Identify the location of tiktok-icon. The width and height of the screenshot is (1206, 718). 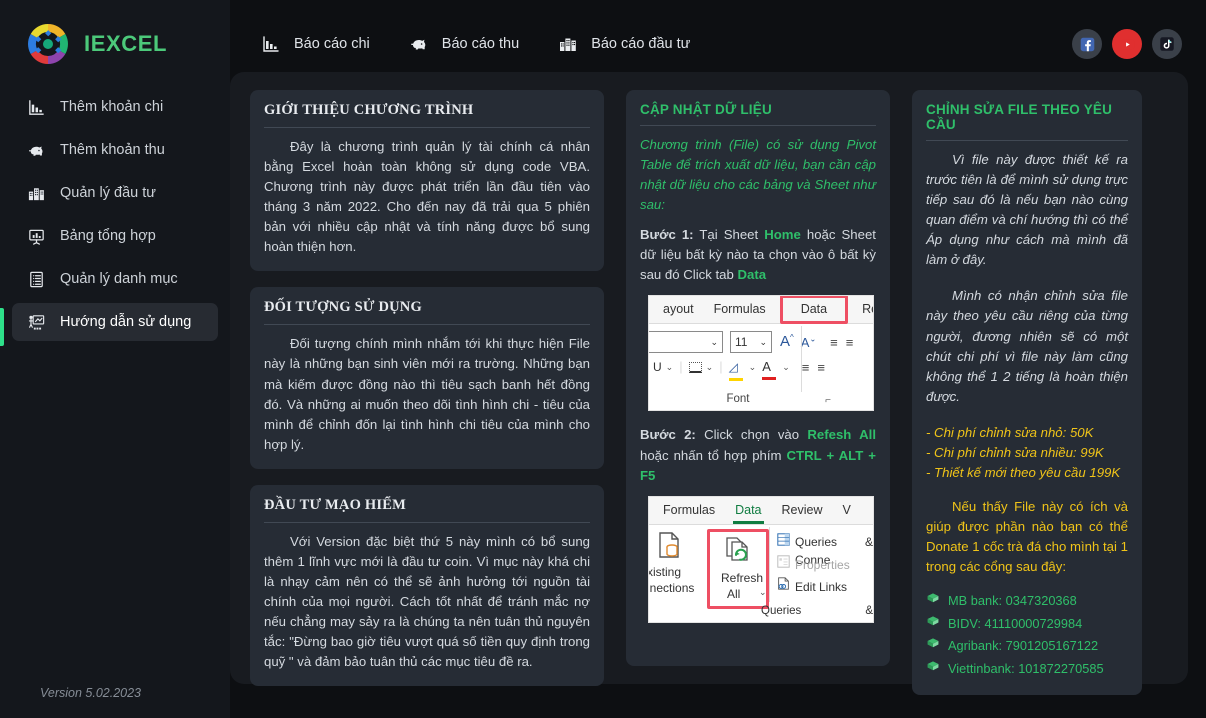
(1167, 44).